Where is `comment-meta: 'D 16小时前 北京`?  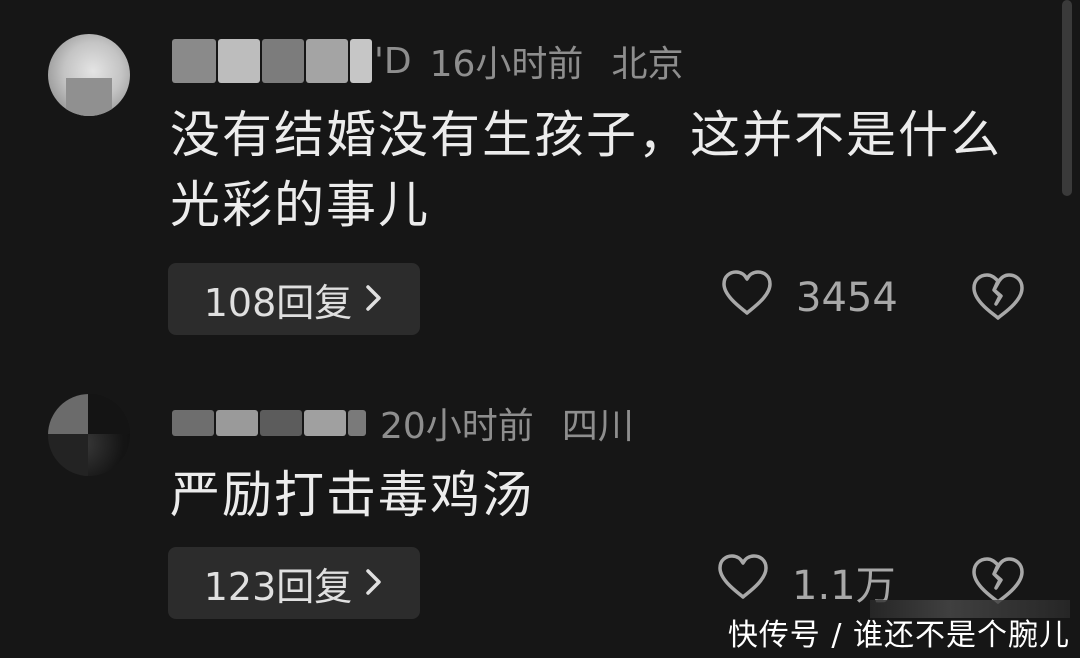
comment-meta: 'D 16小时前 北京 is located at coordinates (427, 61).